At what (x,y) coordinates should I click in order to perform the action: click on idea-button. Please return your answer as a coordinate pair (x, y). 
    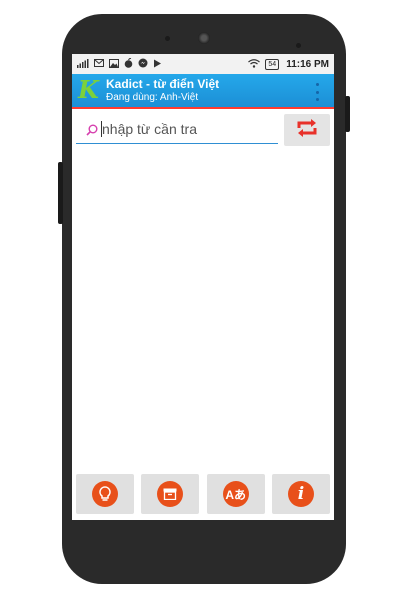
    Looking at the image, I should click on (105, 494).